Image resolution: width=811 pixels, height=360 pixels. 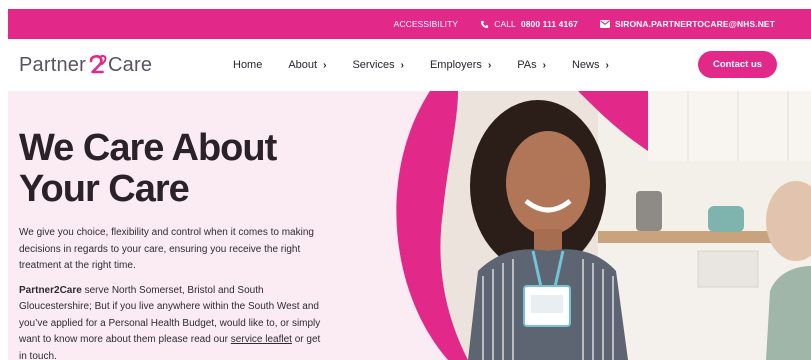 I want to click on nav-employers: Employers ›, so click(x=460, y=65).